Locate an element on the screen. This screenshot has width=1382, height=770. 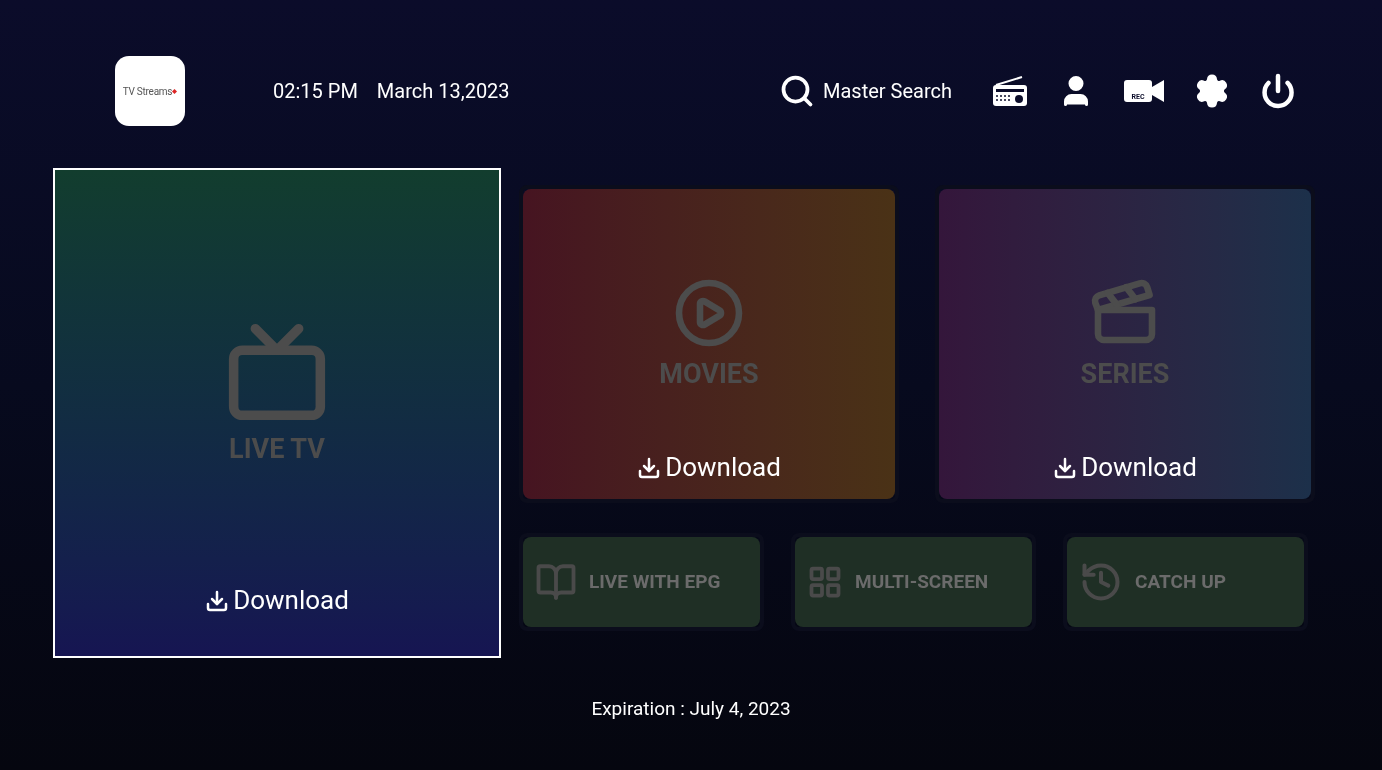
settings-button is located at coordinates (1212, 91).